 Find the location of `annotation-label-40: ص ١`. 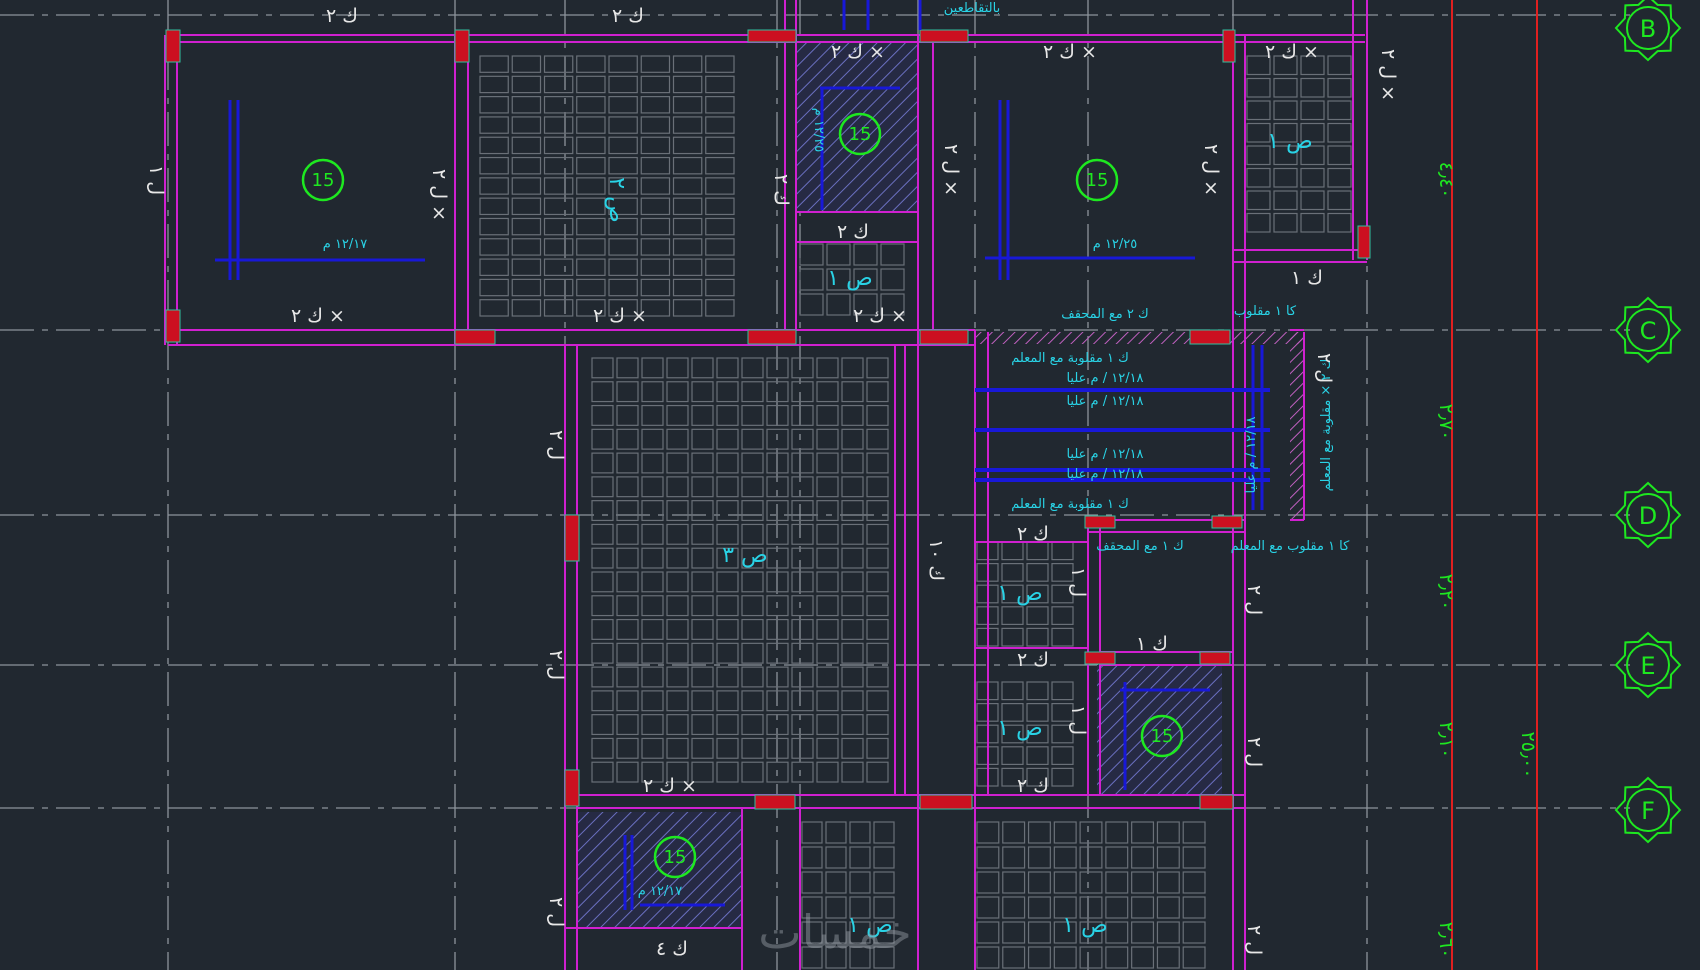

annotation-label-40: ص ١ is located at coordinates (1289, 141).